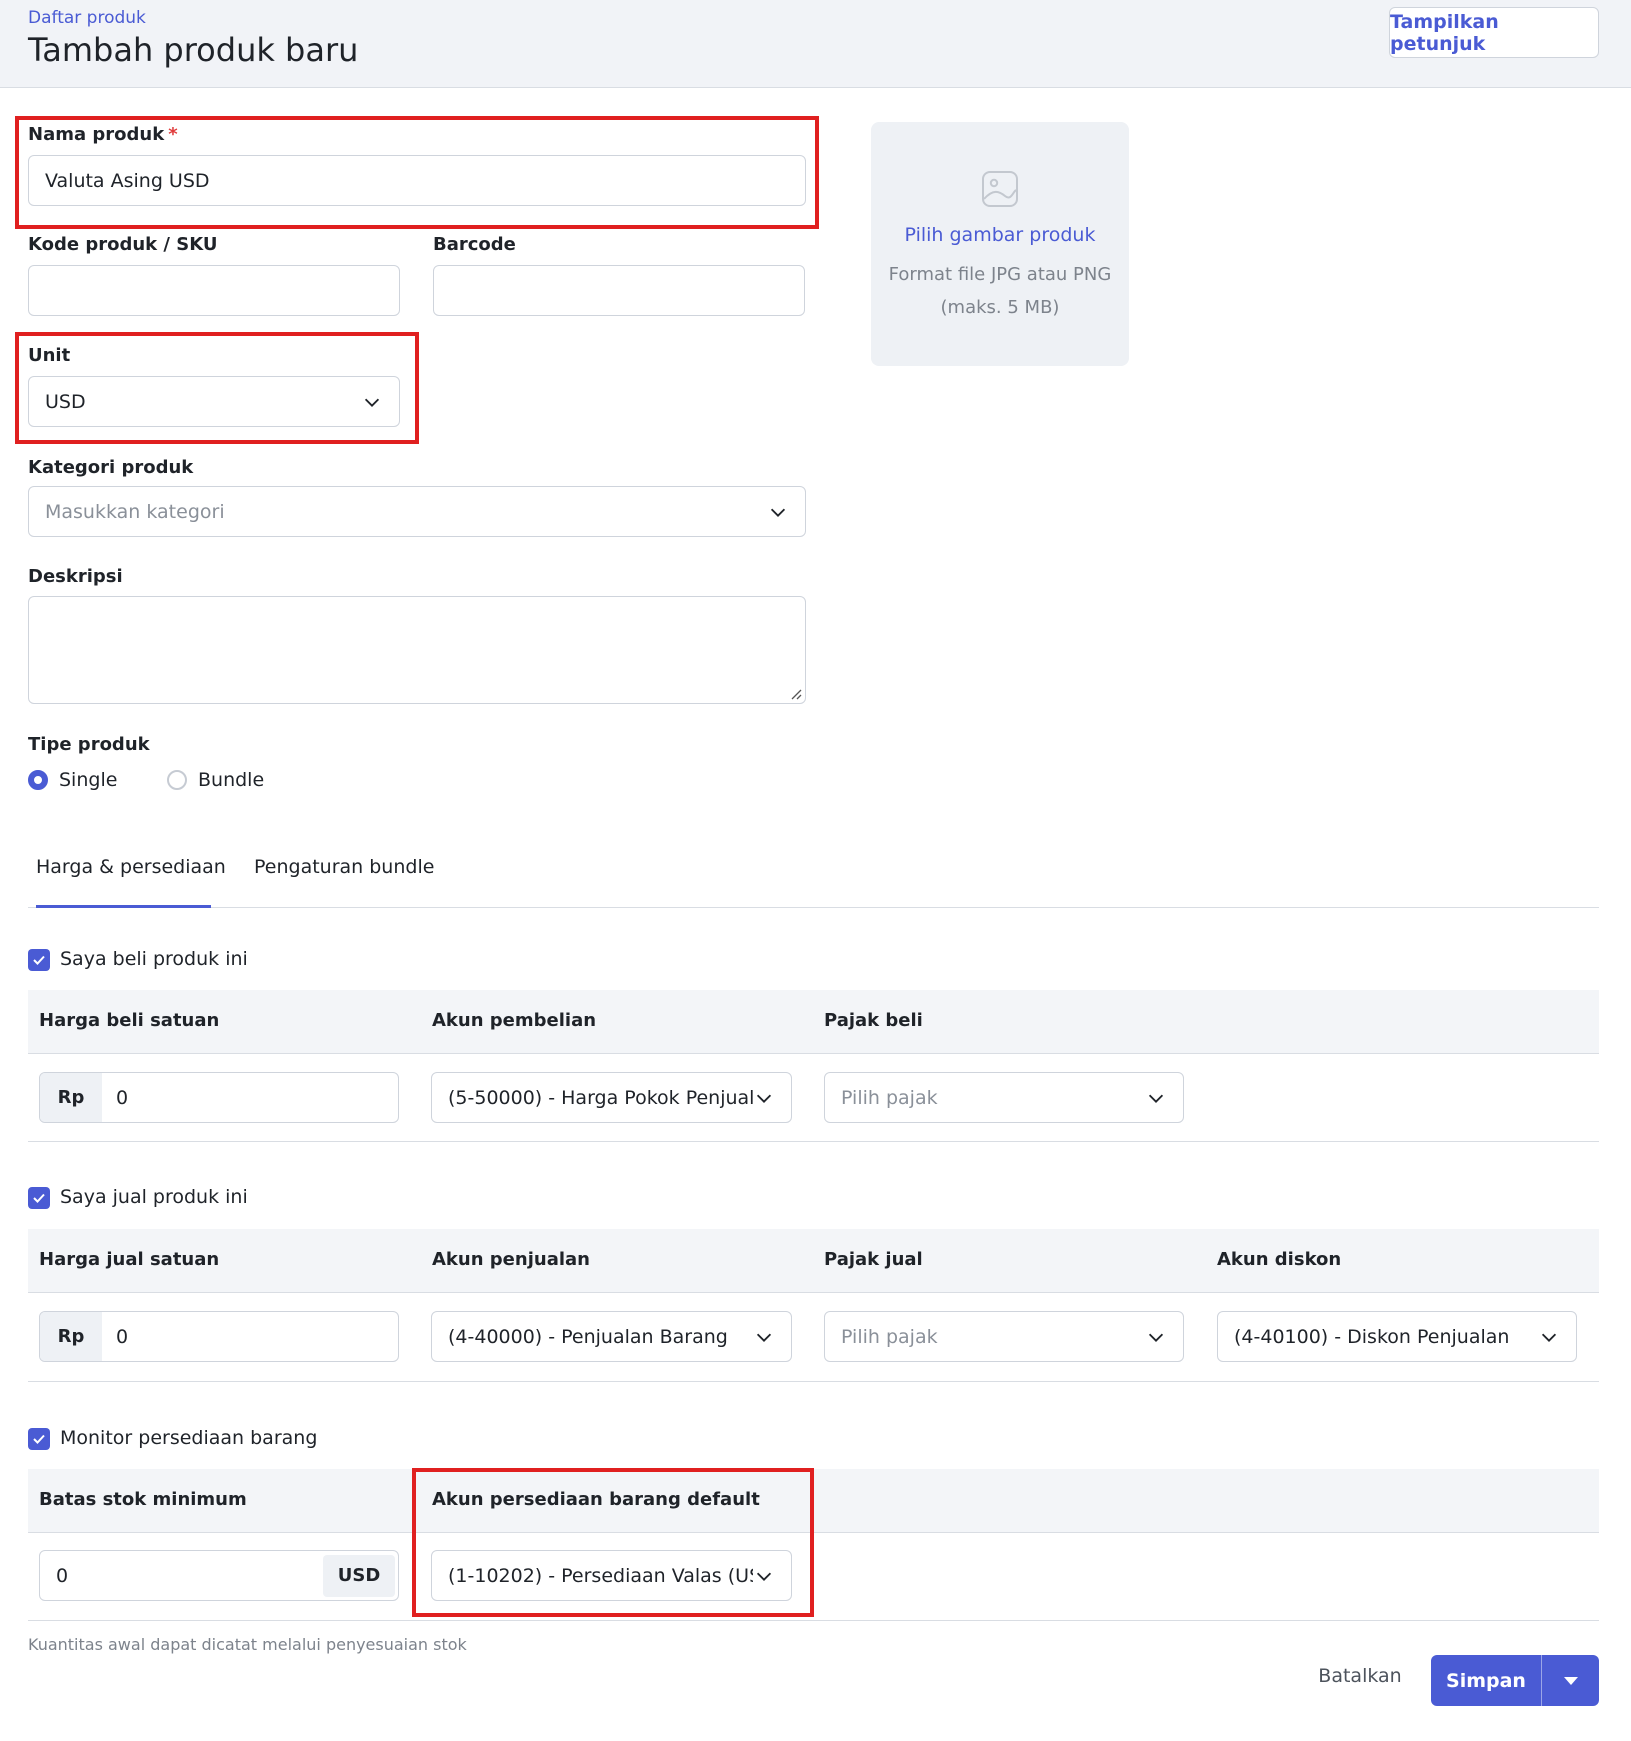  I want to click on buy-product-label: Saya beli produk ini, so click(154, 959).